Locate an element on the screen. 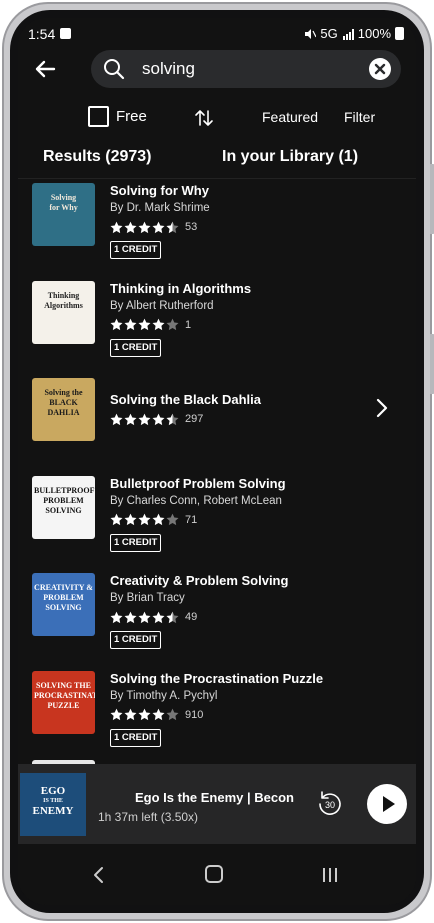 This screenshot has width=434, height=923. now-playing-title: Ego Is the Enemy | Becon is located at coordinates (215, 797).